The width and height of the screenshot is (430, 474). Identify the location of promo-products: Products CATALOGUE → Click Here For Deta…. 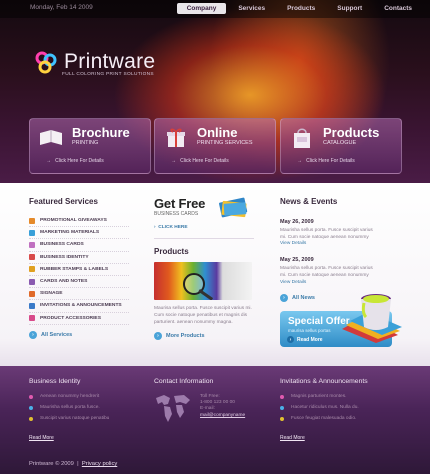
(341, 146).